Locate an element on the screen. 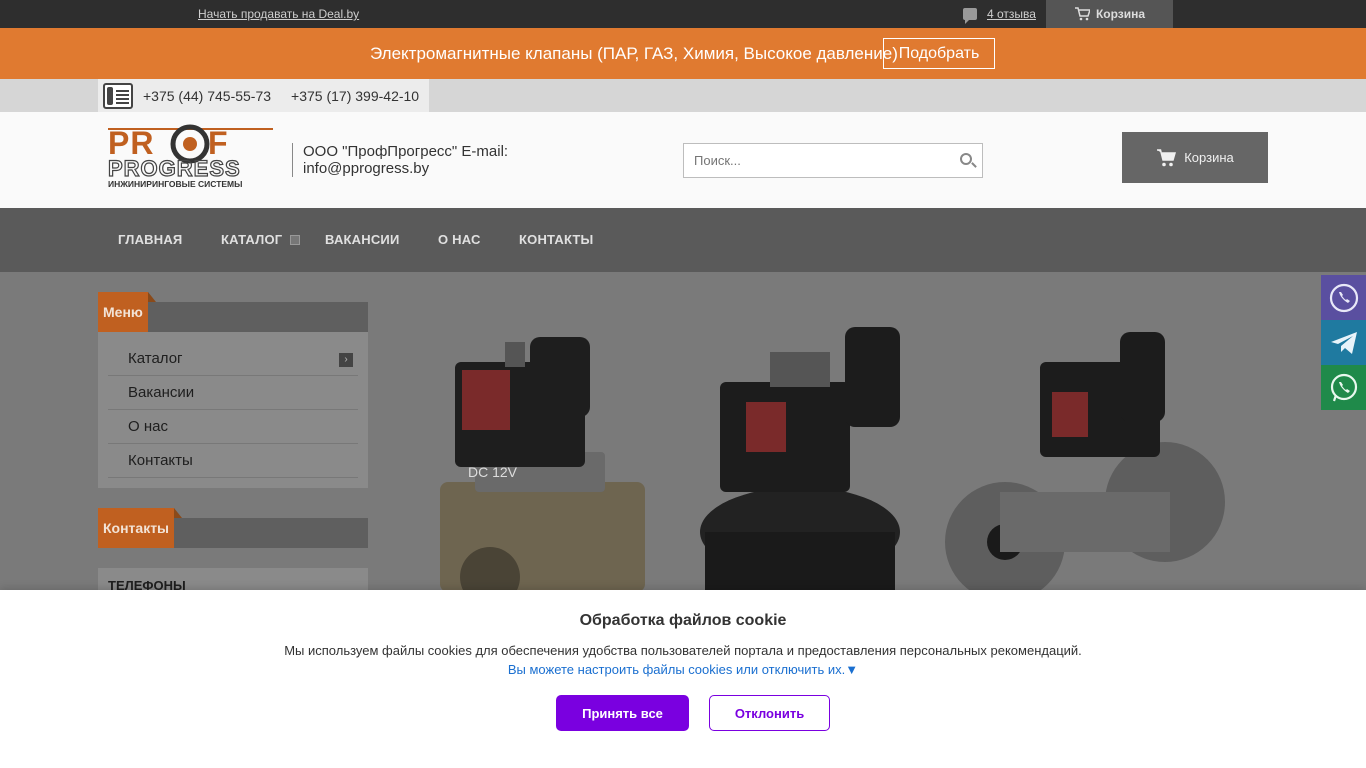  side-menu-item-catalog: Каталог › is located at coordinates (233, 359).